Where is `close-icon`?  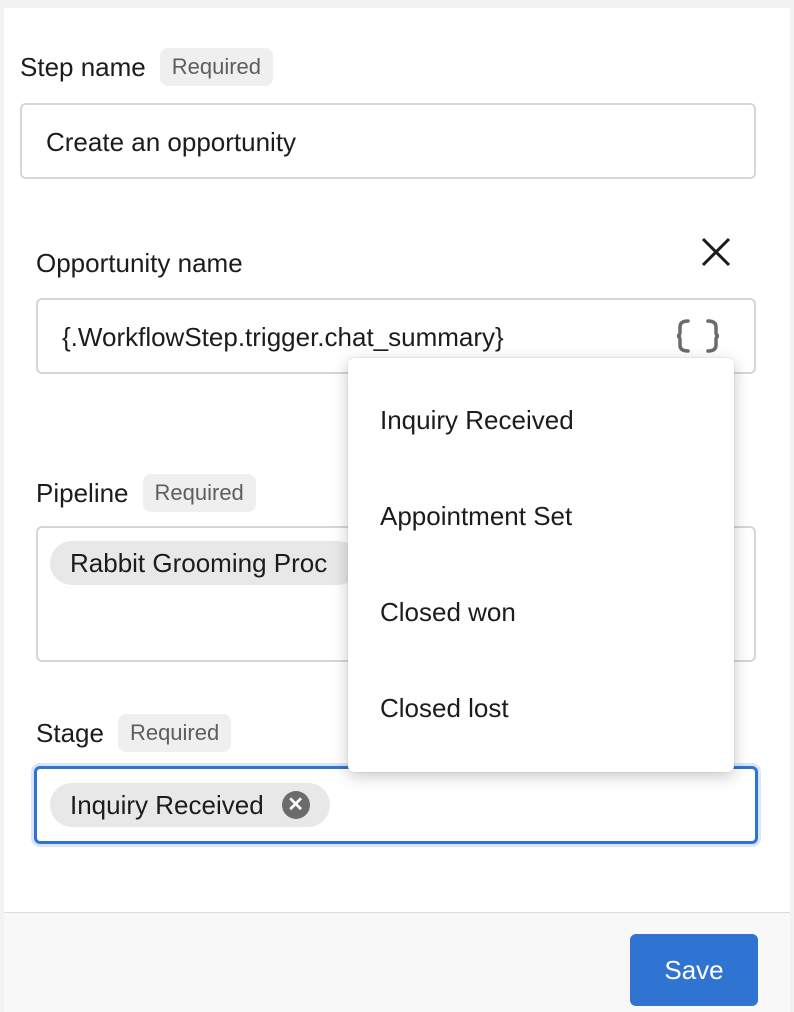 close-icon is located at coordinates (716, 252).